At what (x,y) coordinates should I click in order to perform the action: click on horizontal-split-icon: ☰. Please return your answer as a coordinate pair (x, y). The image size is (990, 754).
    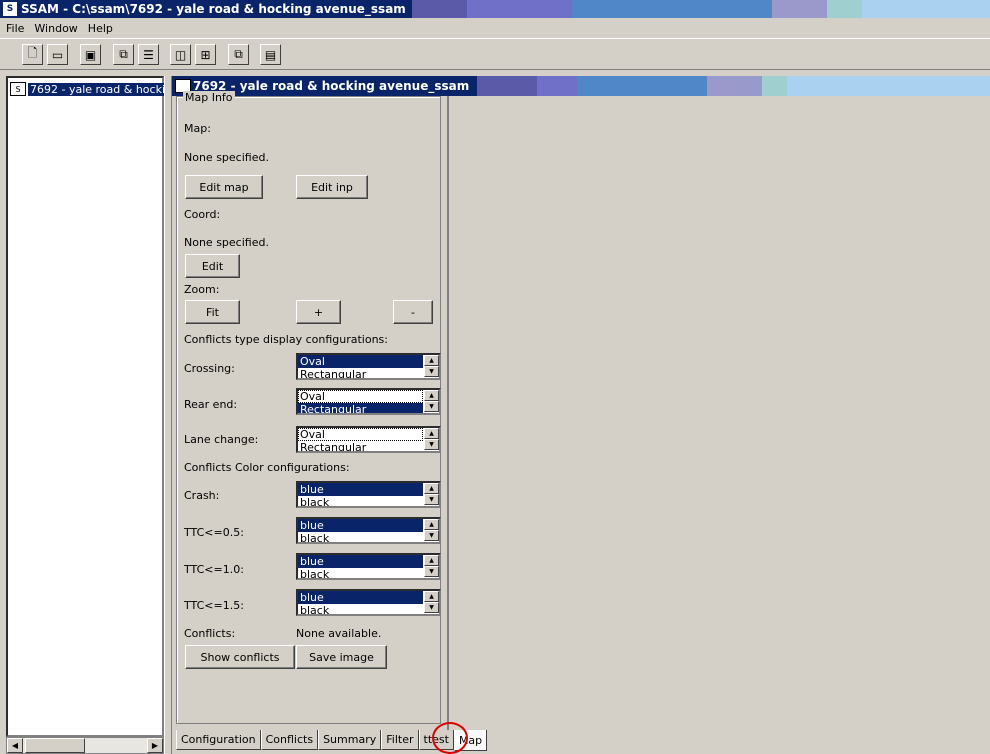
    Looking at the image, I should click on (148, 54).